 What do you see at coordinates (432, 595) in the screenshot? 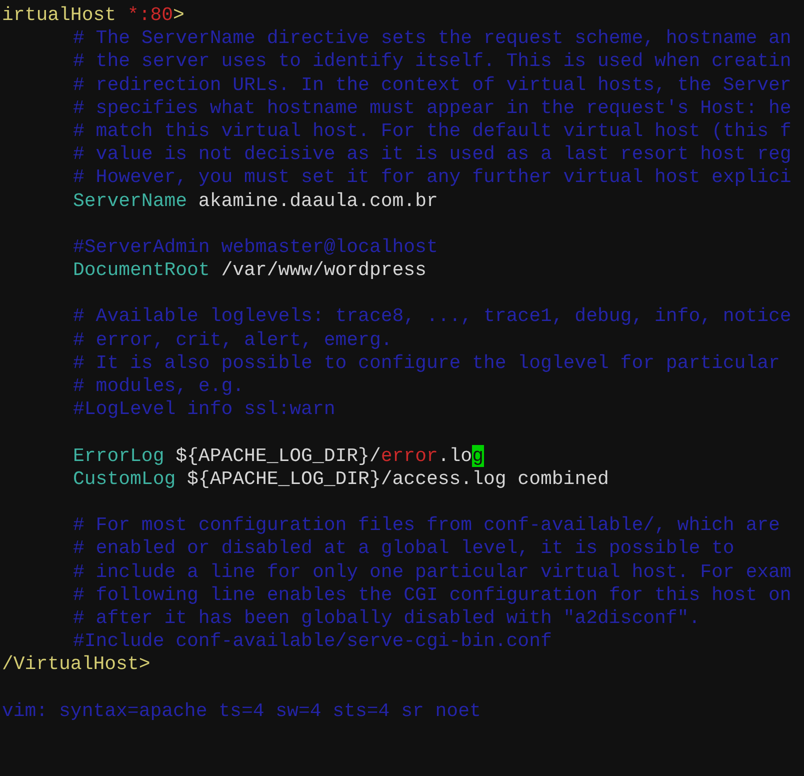
I see `code-line: # following line enables the CGI configuration for this host on` at bounding box center [432, 595].